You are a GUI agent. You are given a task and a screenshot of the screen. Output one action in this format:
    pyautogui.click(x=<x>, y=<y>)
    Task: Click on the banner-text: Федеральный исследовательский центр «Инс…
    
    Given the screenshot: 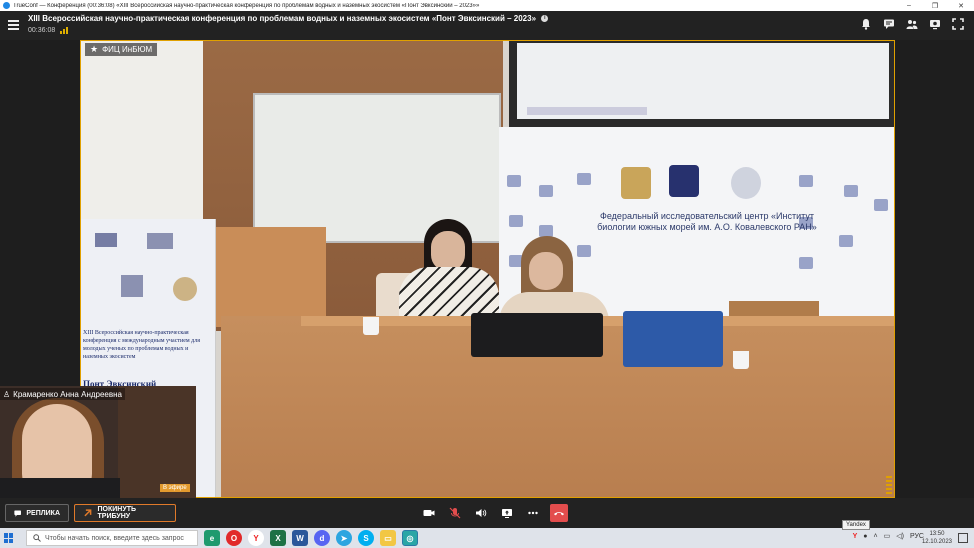 What is the action you would take?
    pyautogui.click(x=707, y=221)
    